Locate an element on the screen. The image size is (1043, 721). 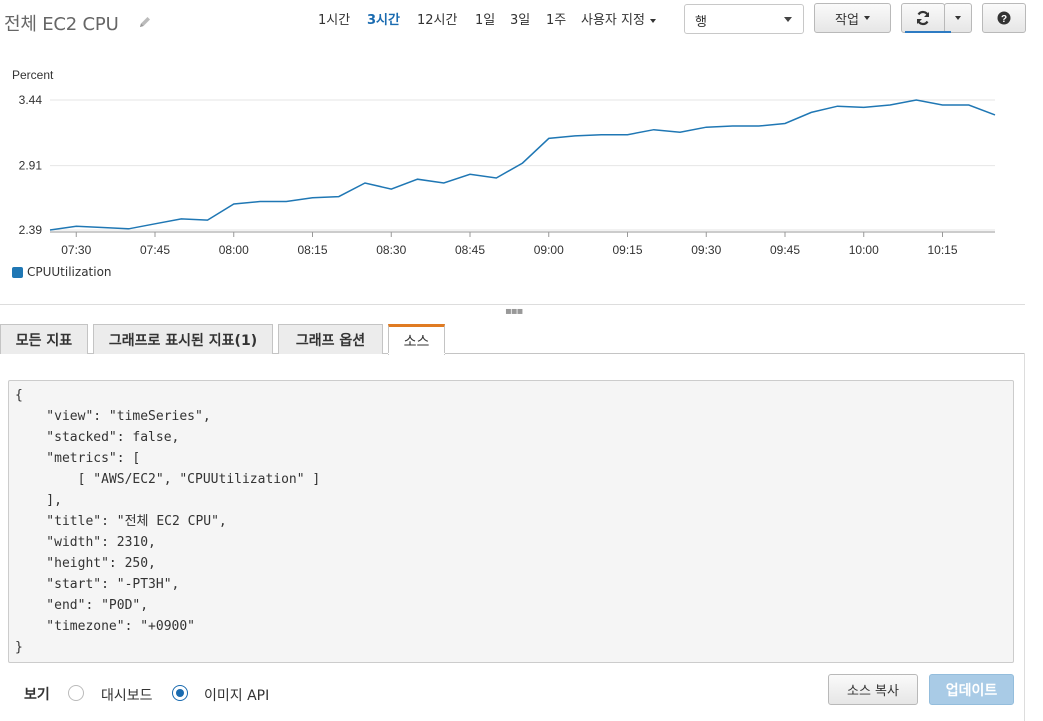
tab-source: 소스 is located at coordinates (416, 339).